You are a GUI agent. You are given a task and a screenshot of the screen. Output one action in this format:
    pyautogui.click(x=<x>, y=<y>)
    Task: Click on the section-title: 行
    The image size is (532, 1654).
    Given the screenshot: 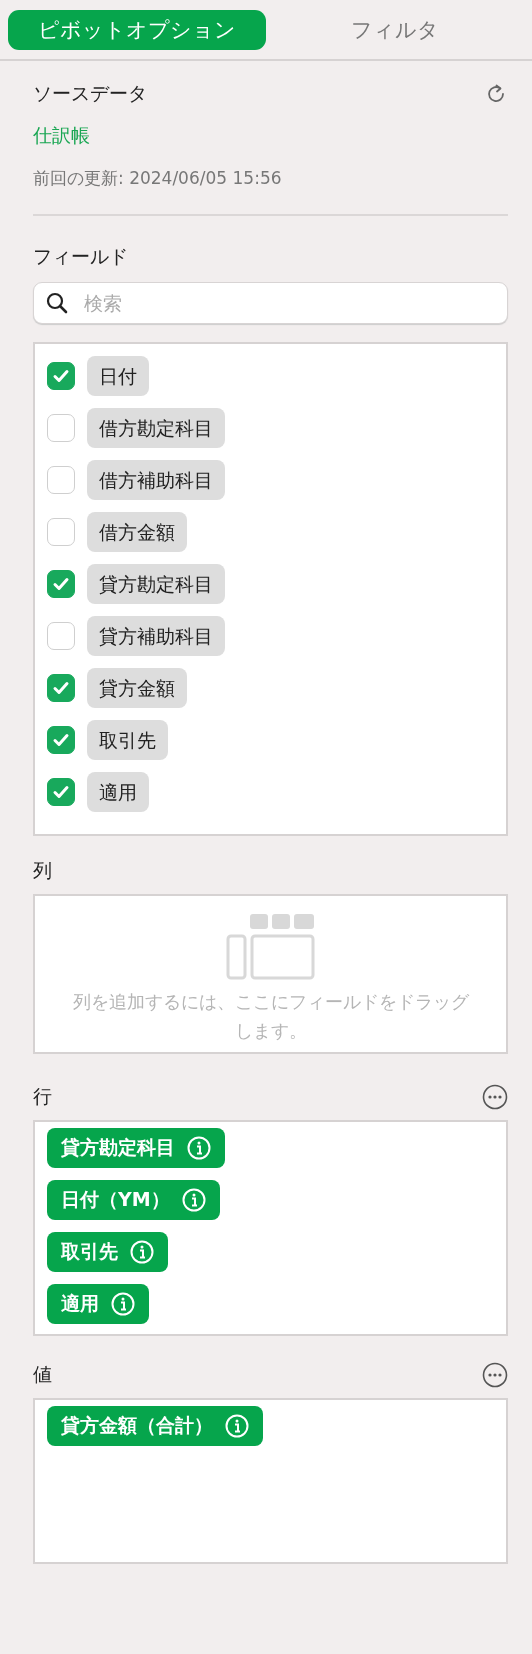 What is the action you would take?
    pyautogui.click(x=42, y=1096)
    